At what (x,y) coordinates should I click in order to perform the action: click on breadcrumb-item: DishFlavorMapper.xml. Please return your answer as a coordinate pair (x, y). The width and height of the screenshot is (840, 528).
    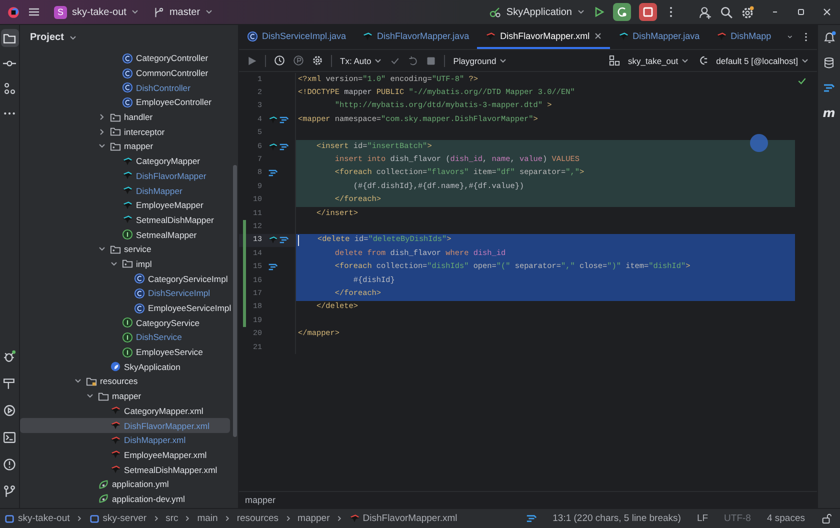
    Looking at the image, I should click on (403, 518).